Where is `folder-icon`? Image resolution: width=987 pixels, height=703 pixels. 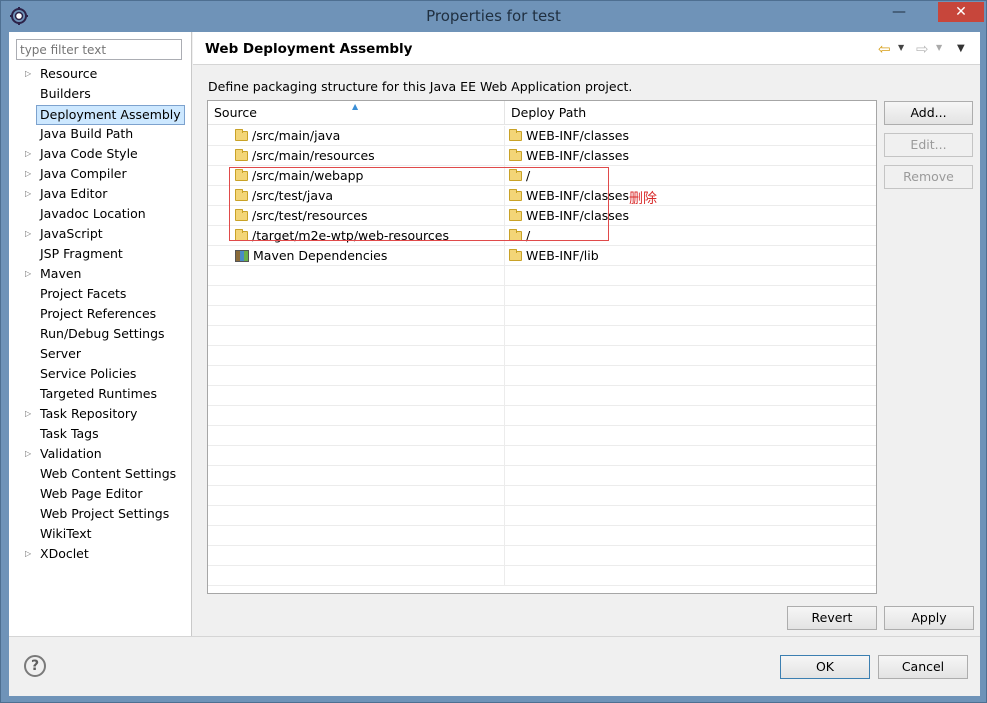
folder-icon is located at coordinates (515, 135).